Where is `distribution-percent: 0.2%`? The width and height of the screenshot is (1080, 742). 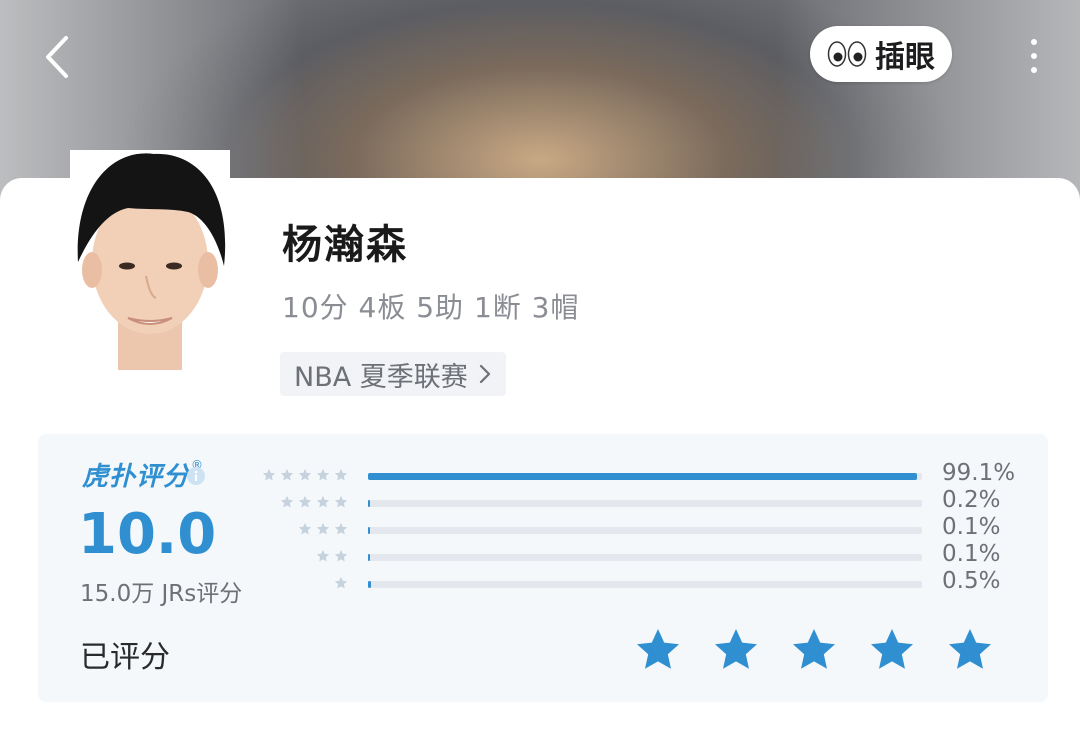 distribution-percent: 0.2% is located at coordinates (971, 500).